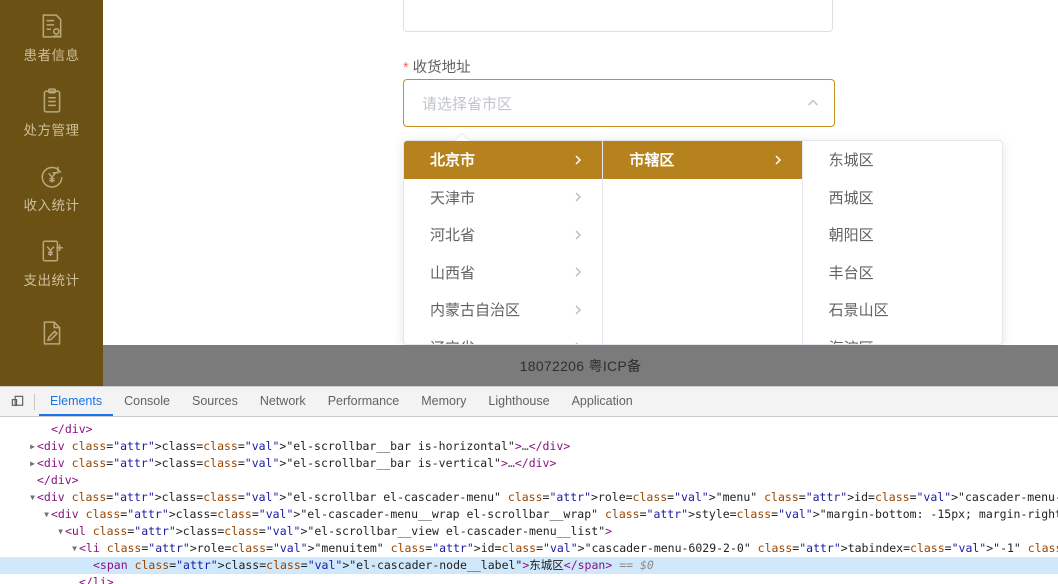 This screenshot has width=1058, height=584. I want to click on tab-application: Application, so click(602, 401).